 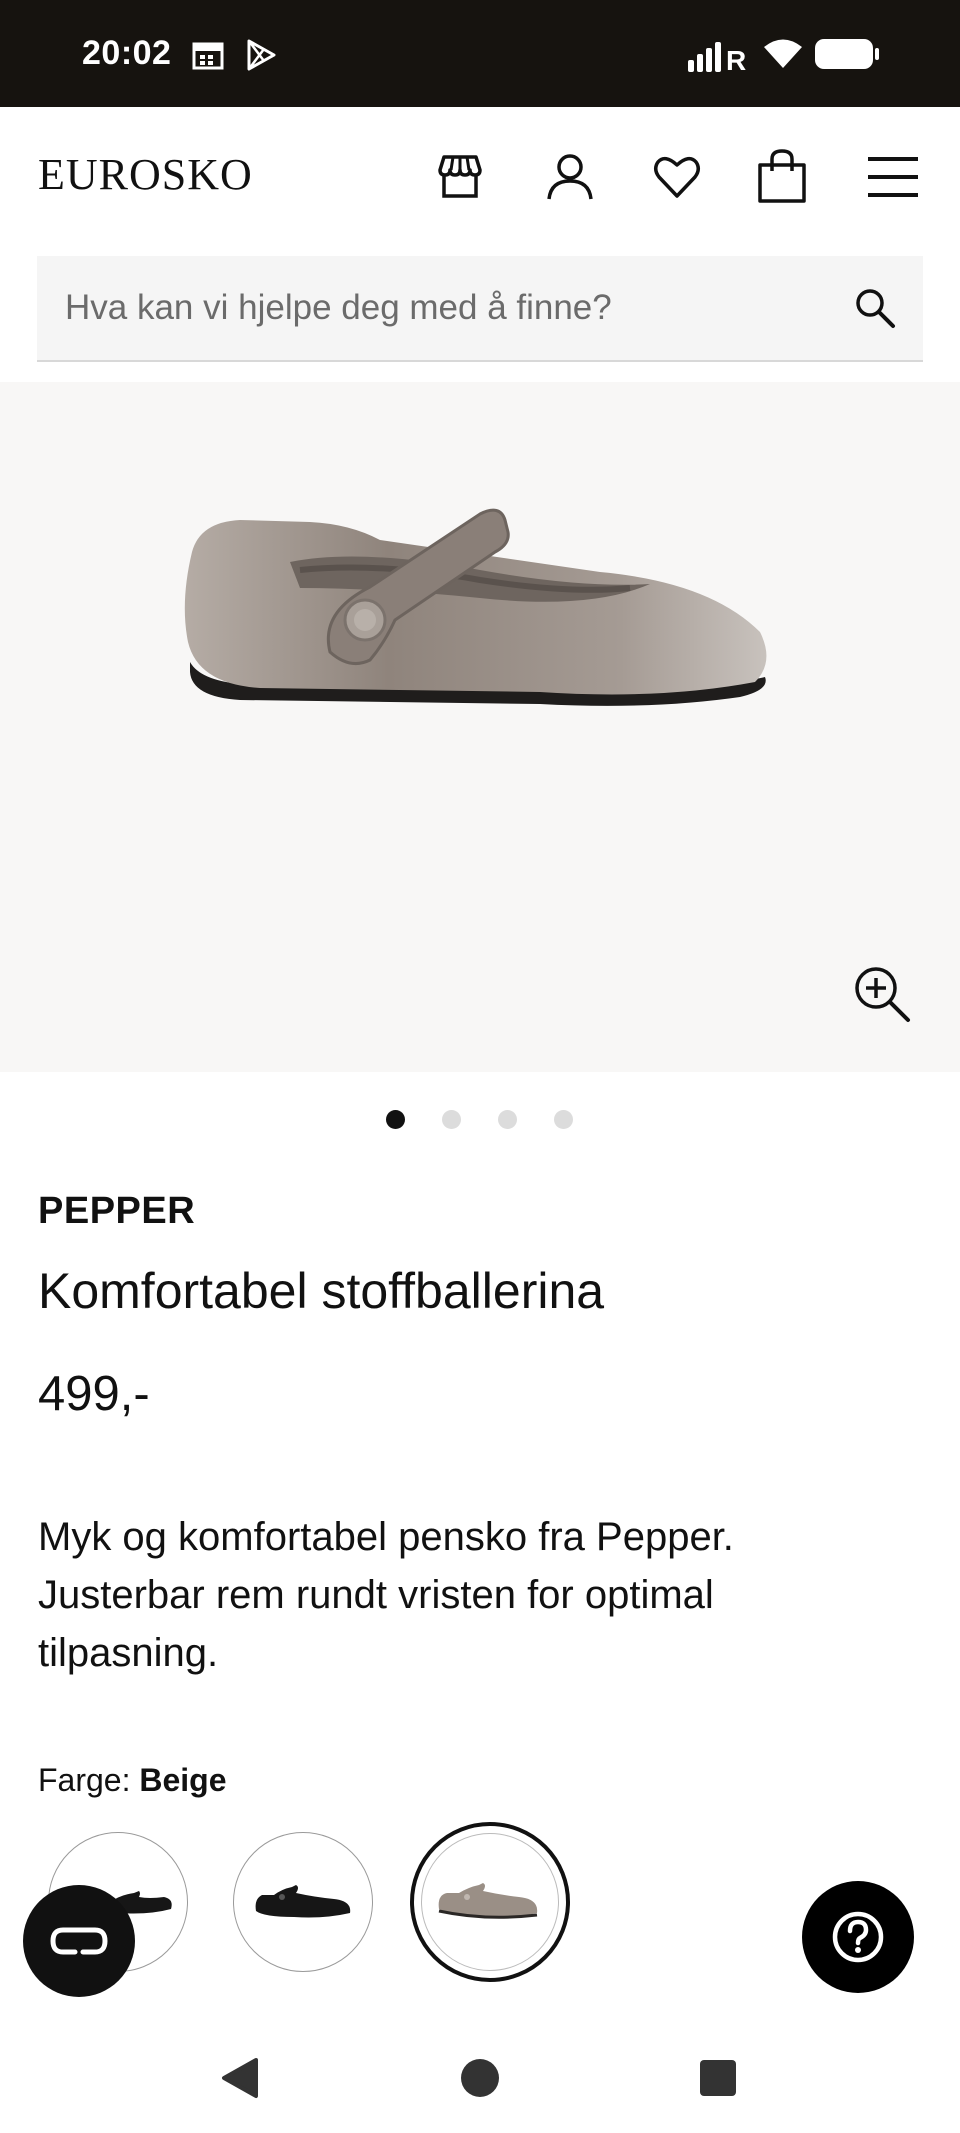 I want to click on zoom-icon, so click(x=882, y=994).